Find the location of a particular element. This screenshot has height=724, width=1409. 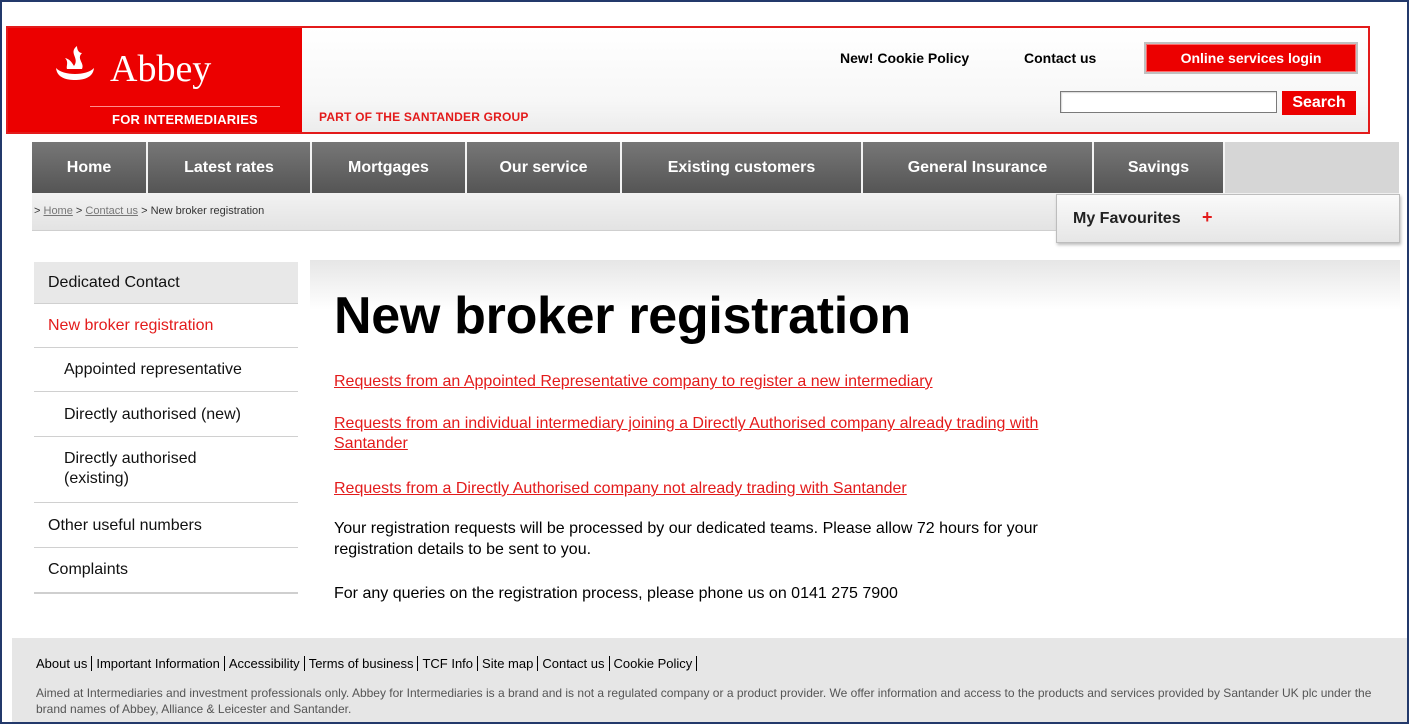

footer-link-contact-us: Contact us is located at coordinates (573, 663).